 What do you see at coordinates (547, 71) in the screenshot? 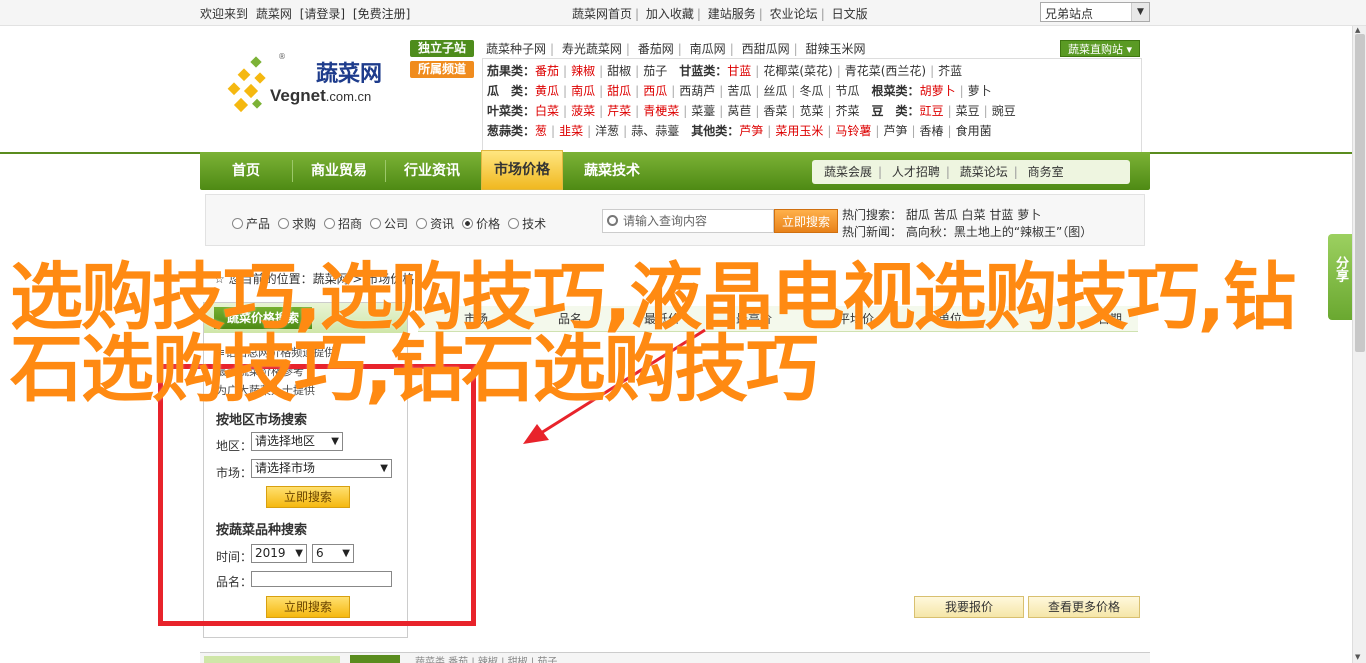
I see `channel-link: 番茄` at bounding box center [547, 71].